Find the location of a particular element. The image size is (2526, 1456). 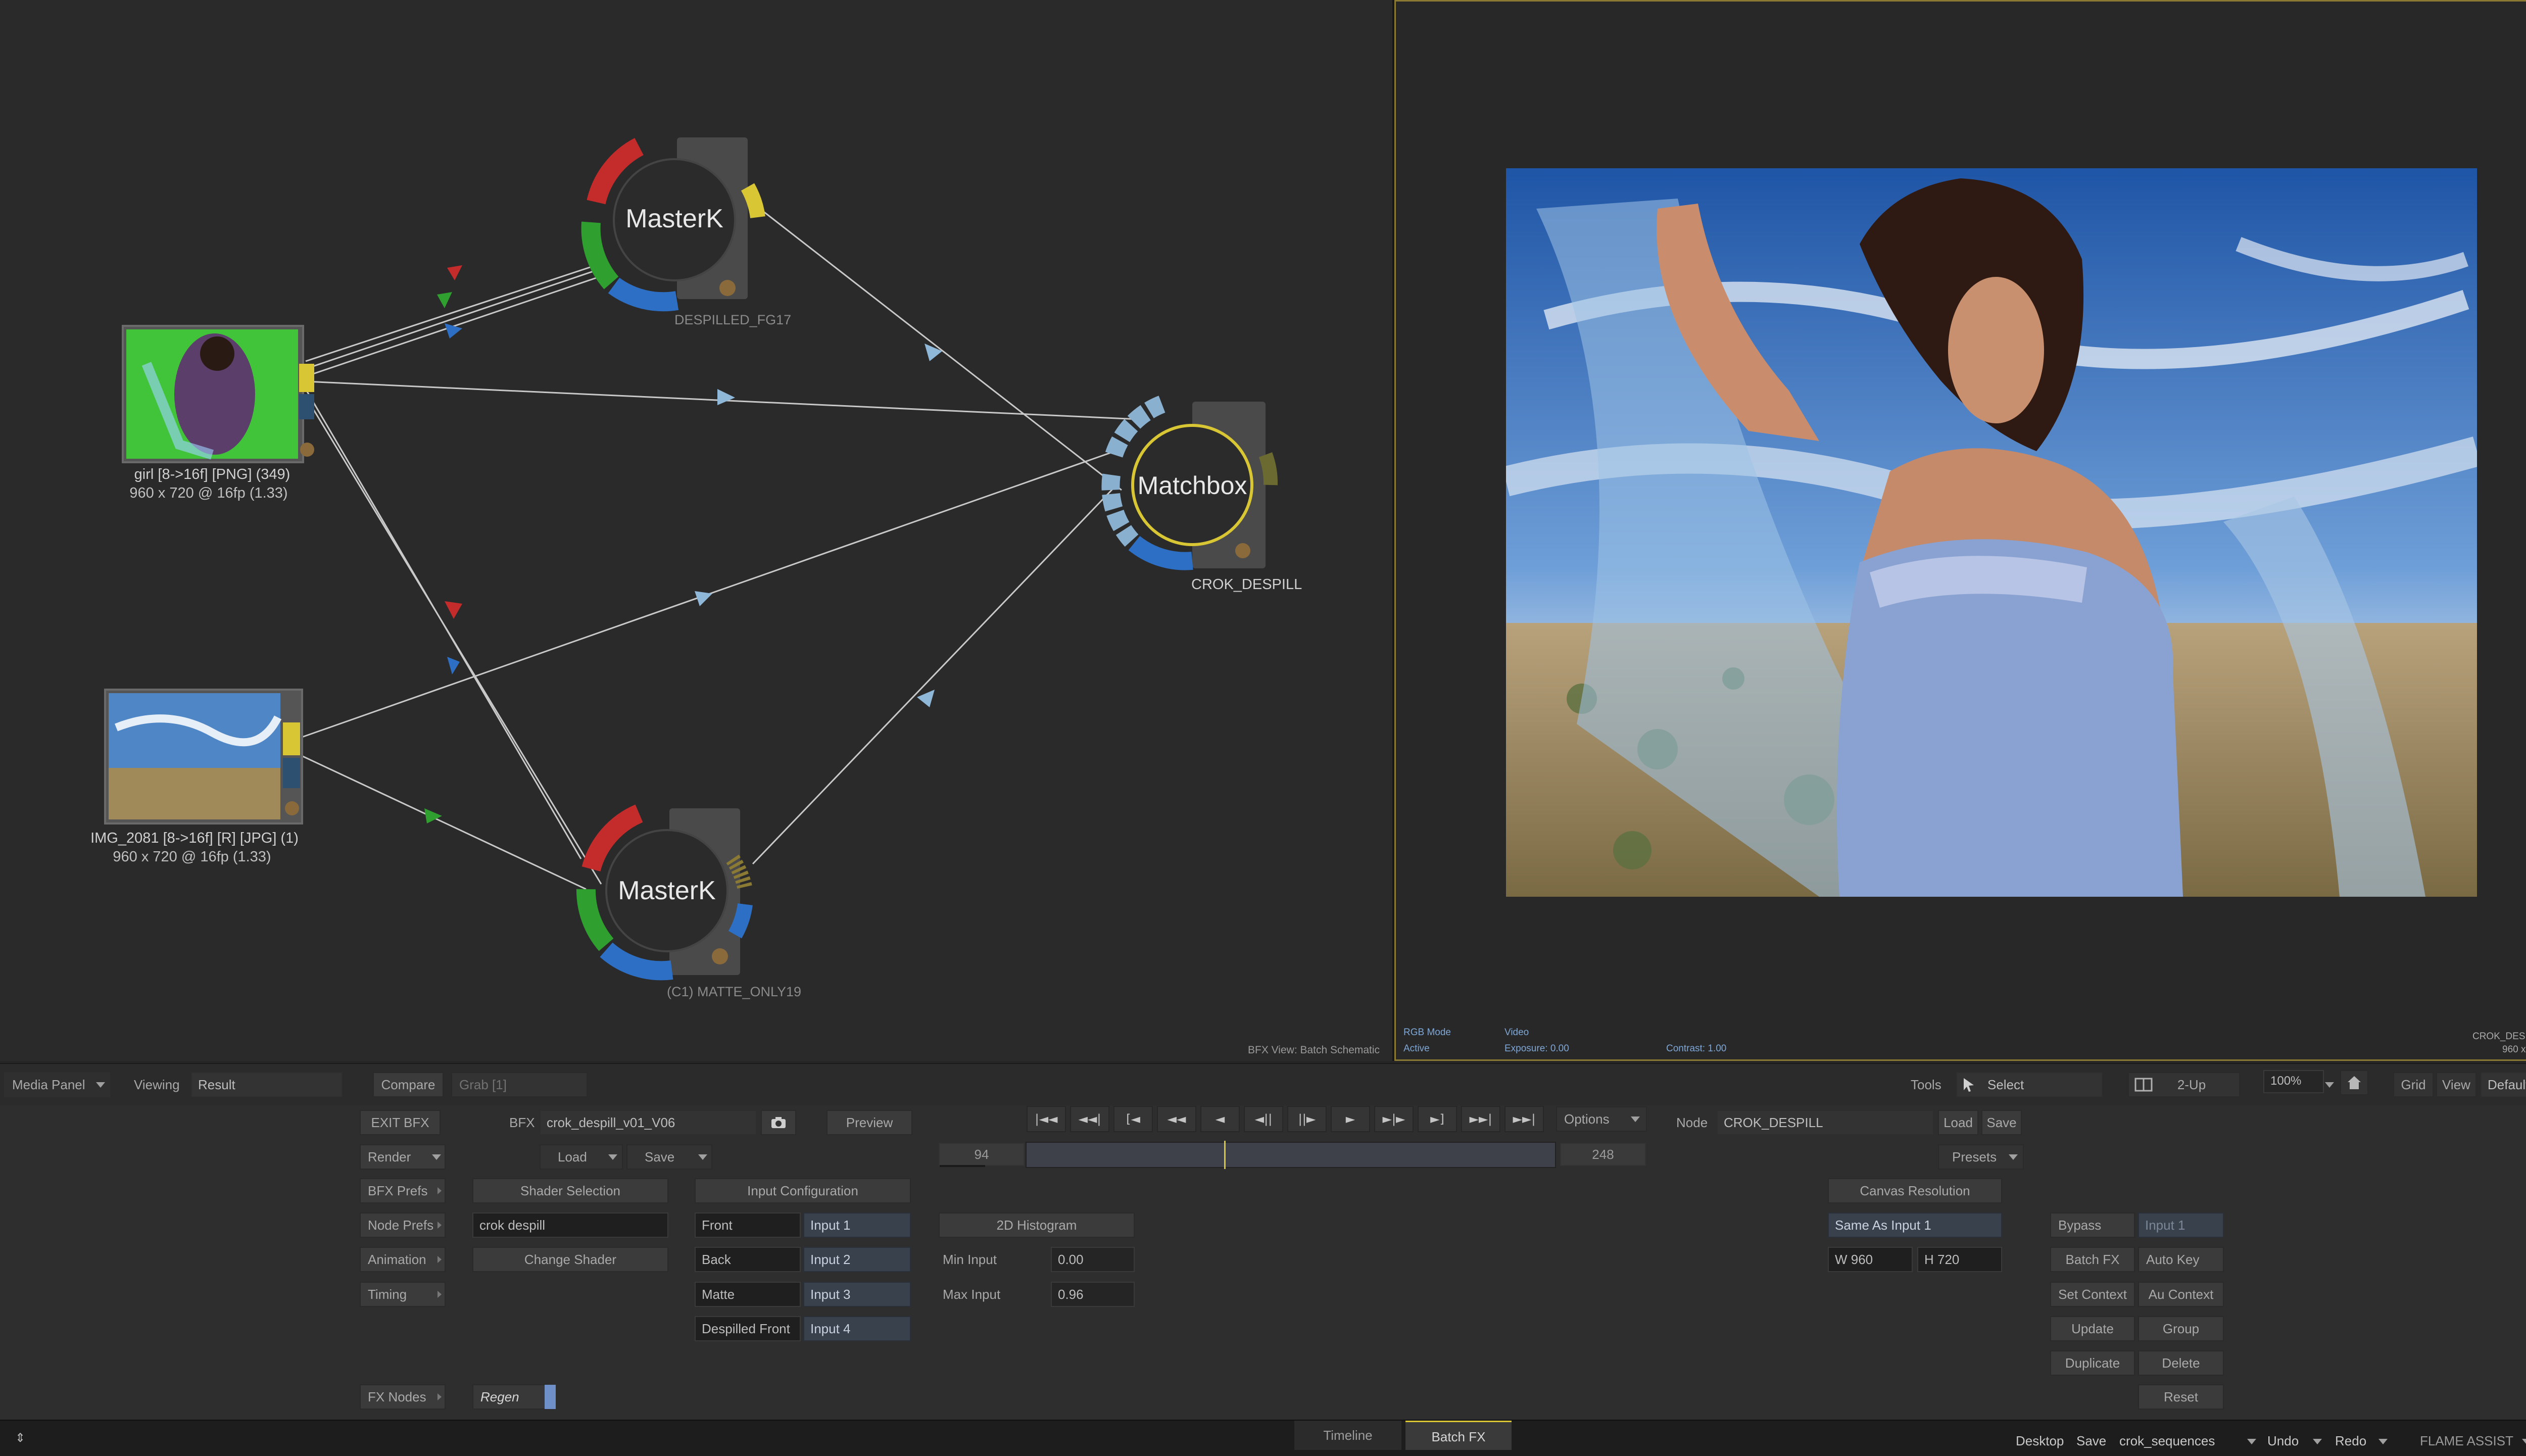

max-input-label: Max Input is located at coordinates (972, 1294).